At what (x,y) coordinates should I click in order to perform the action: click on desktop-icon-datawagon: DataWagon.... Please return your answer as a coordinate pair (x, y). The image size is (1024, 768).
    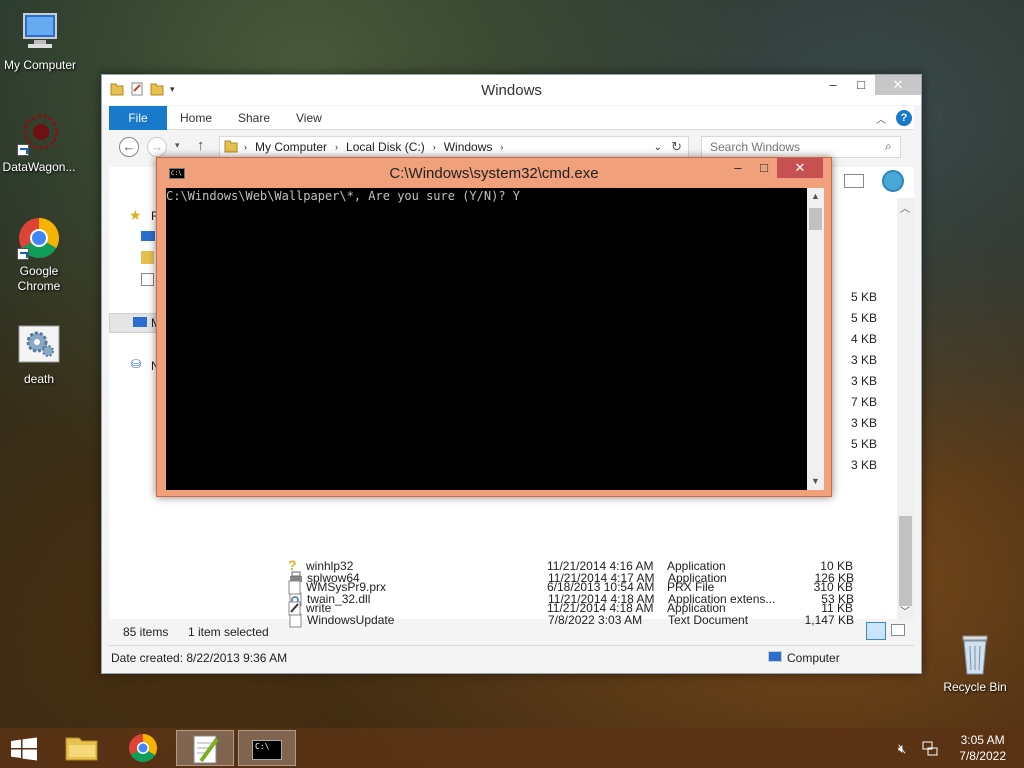
    Looking at the image, I should click on (39, 143).